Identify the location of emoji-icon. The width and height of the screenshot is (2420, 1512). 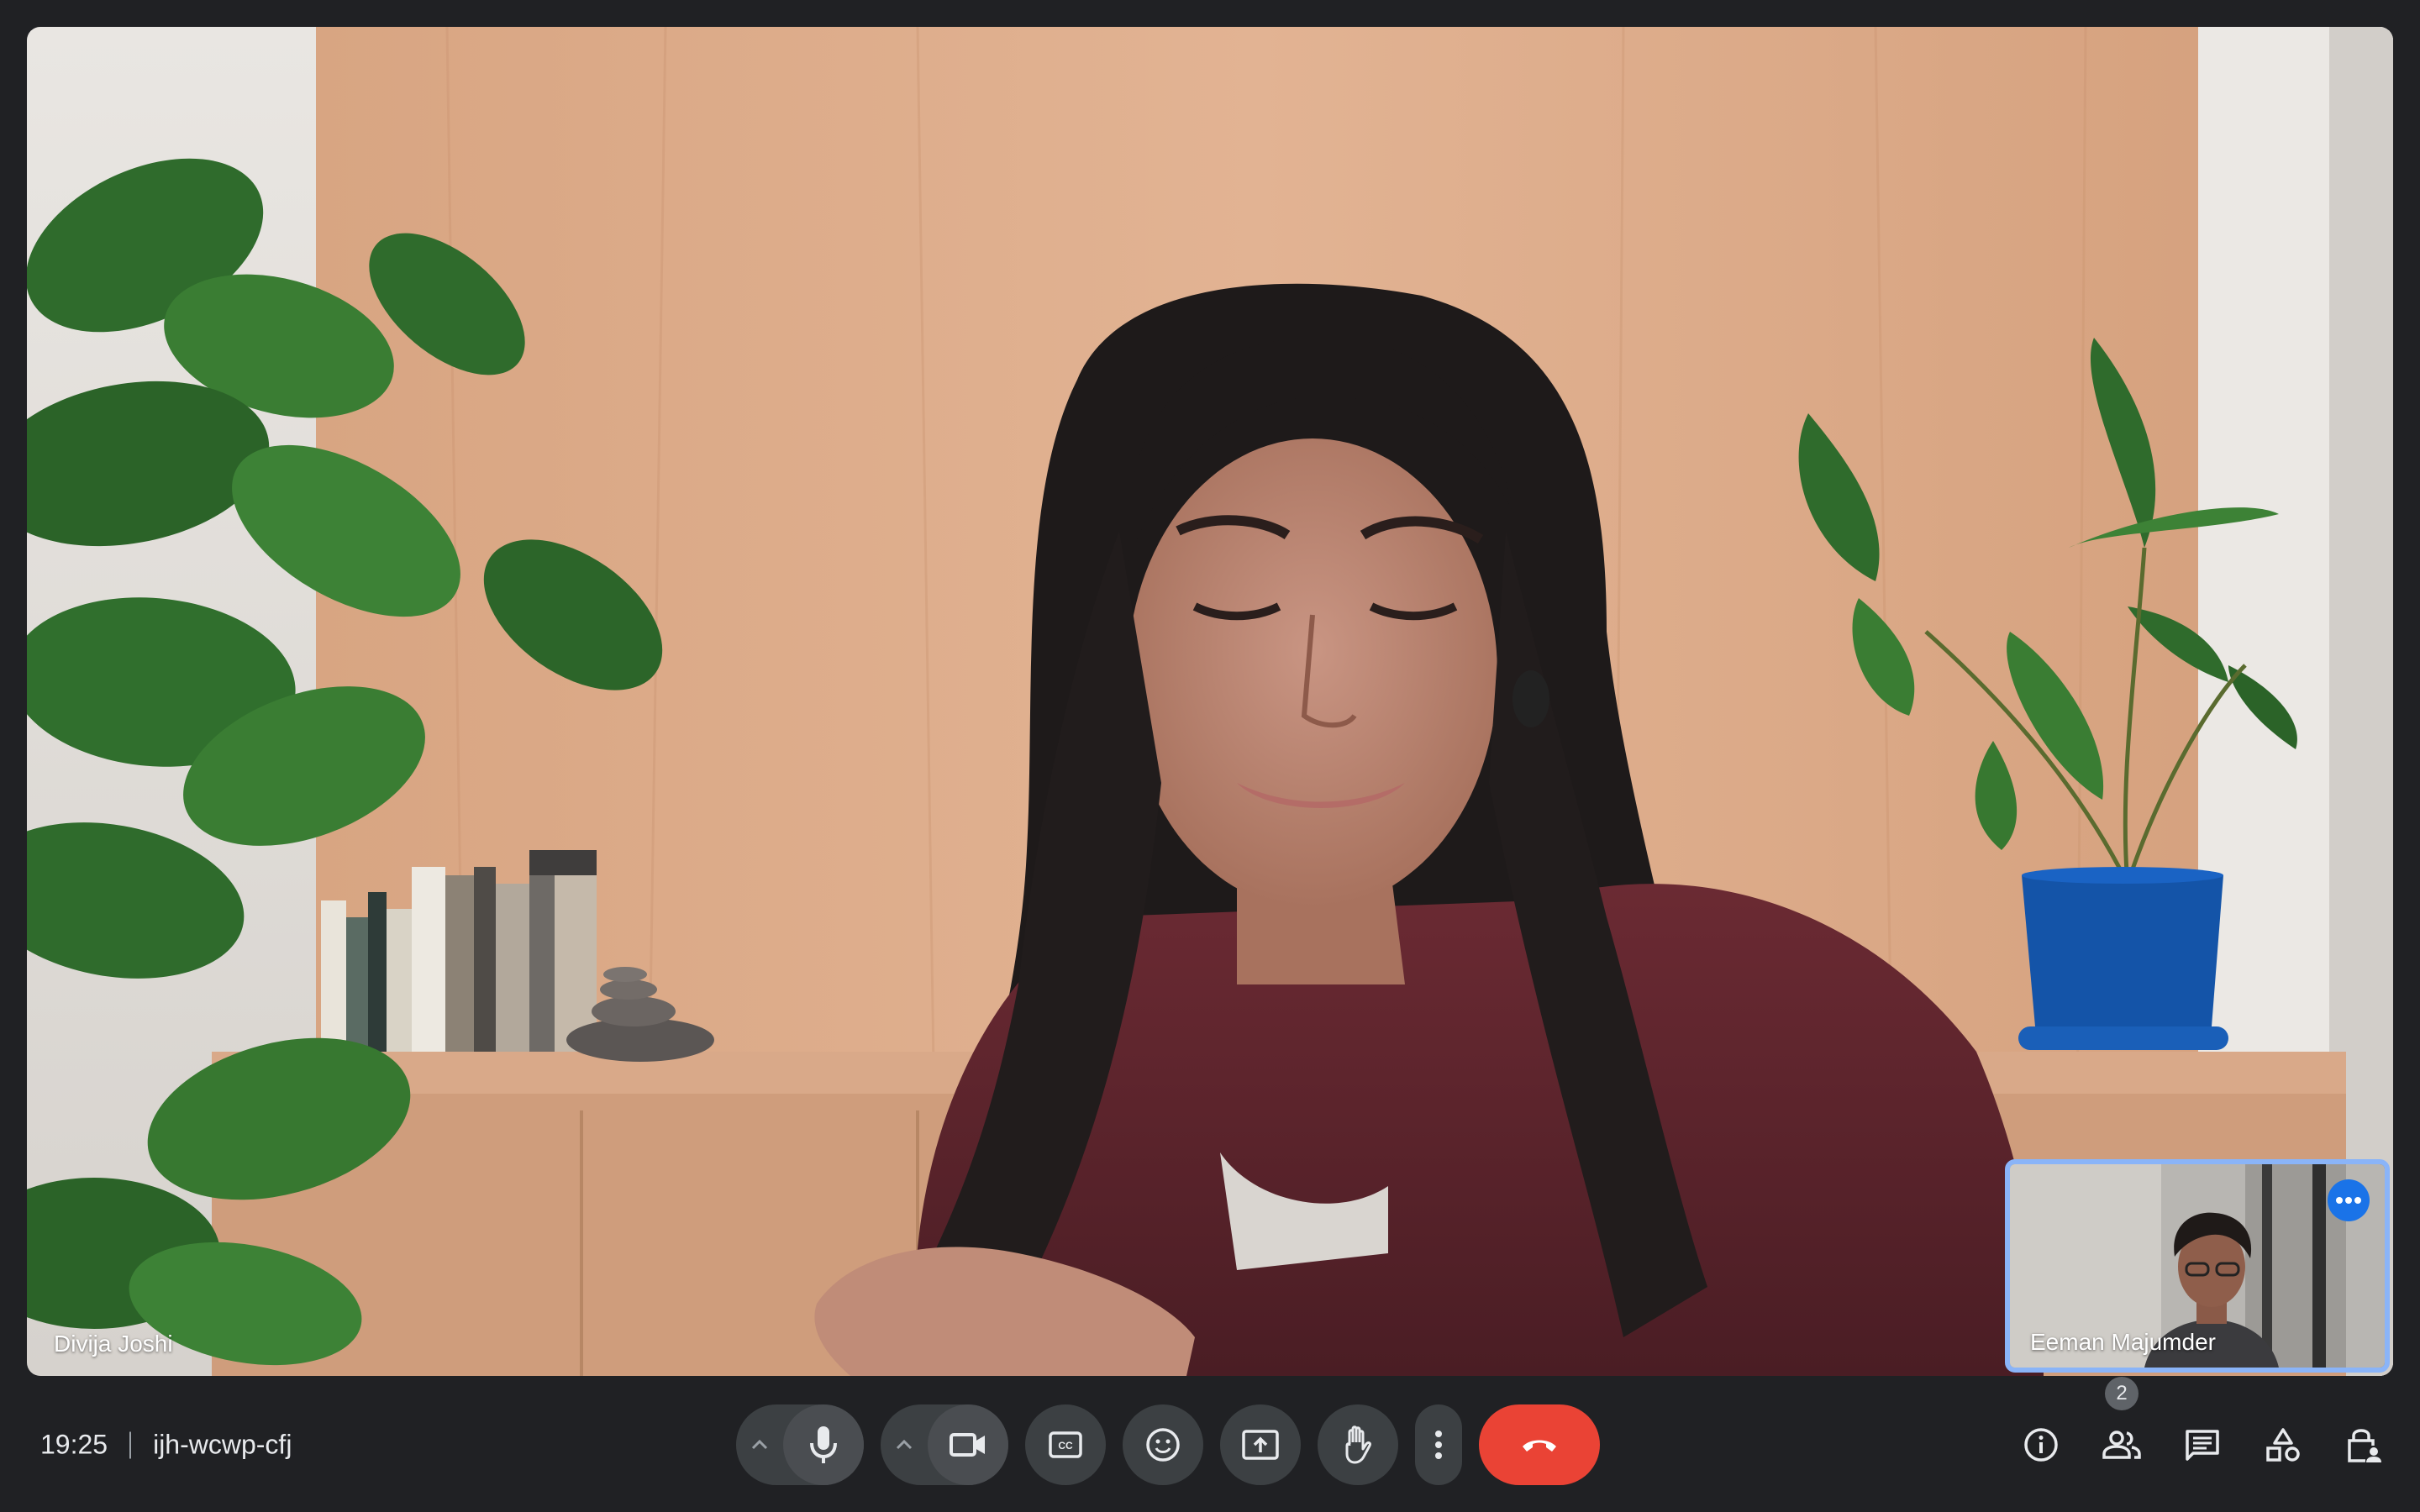
(1163, 1445).